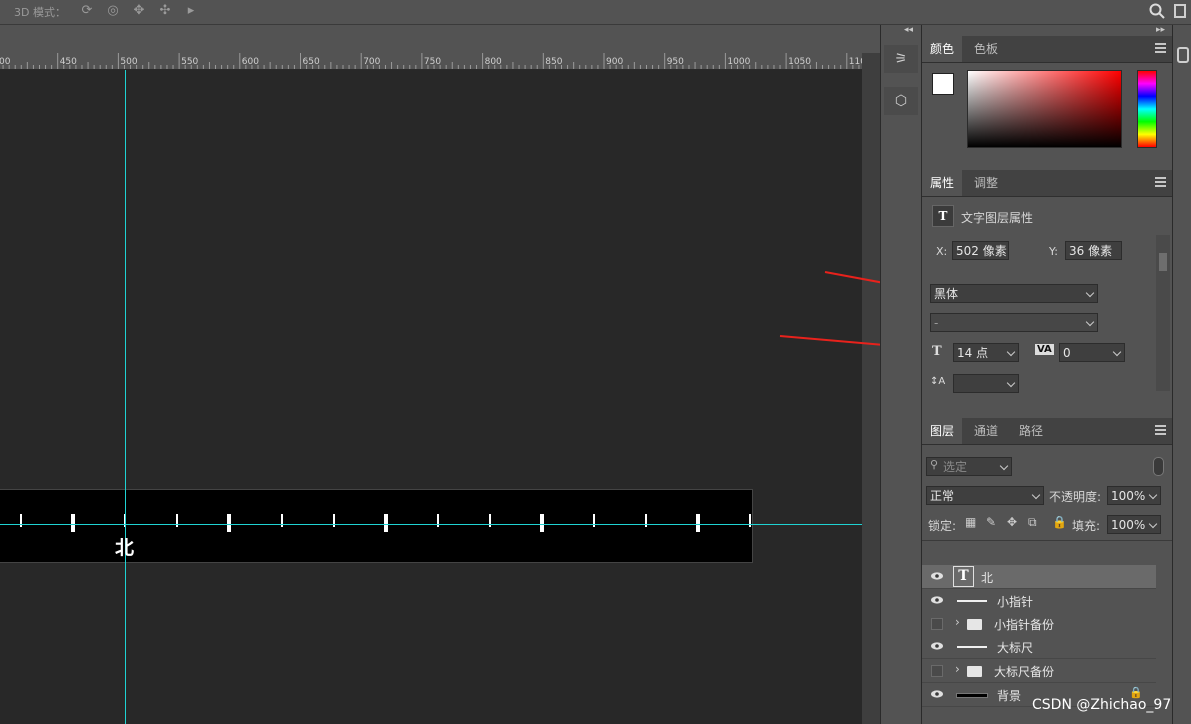 The width and height of the screenshot is (1191, 724). I want to click on camera-3d-icon: ▸, so click(191, 11).